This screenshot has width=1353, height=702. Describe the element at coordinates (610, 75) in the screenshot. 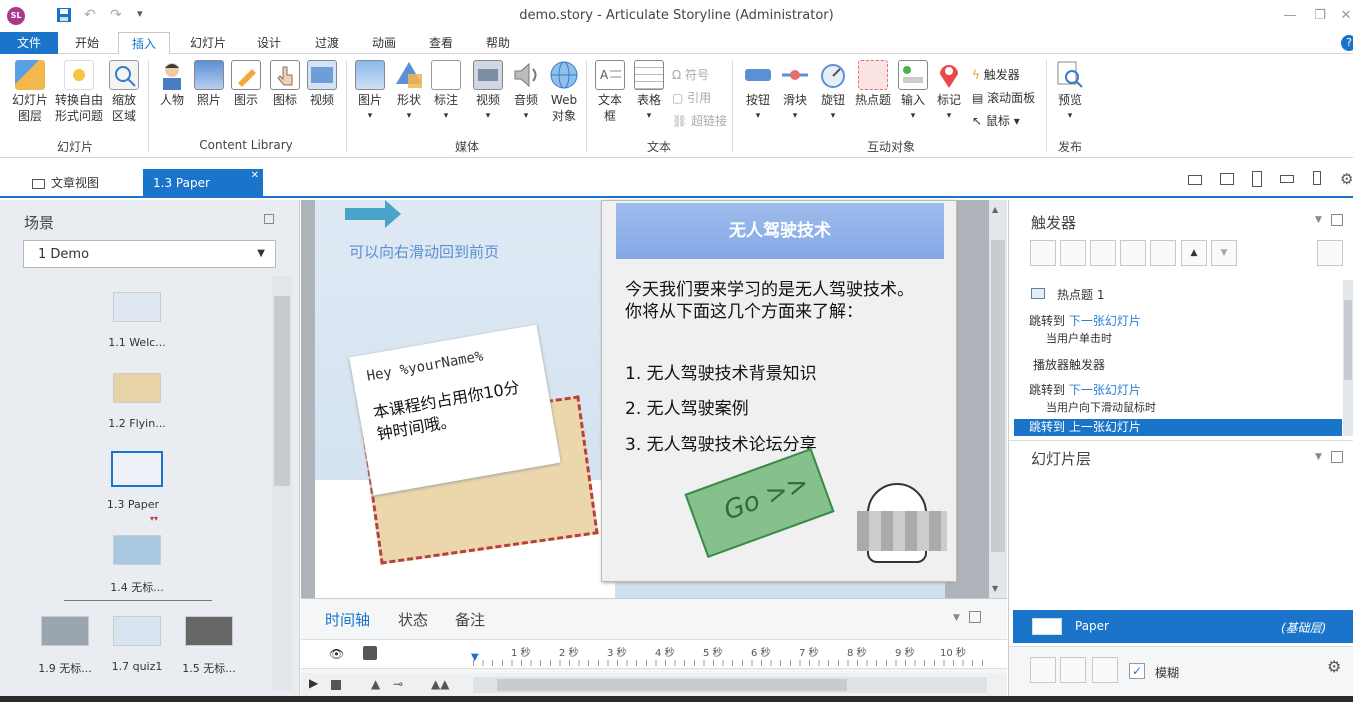

I see `text-box-icon: A` at that location.